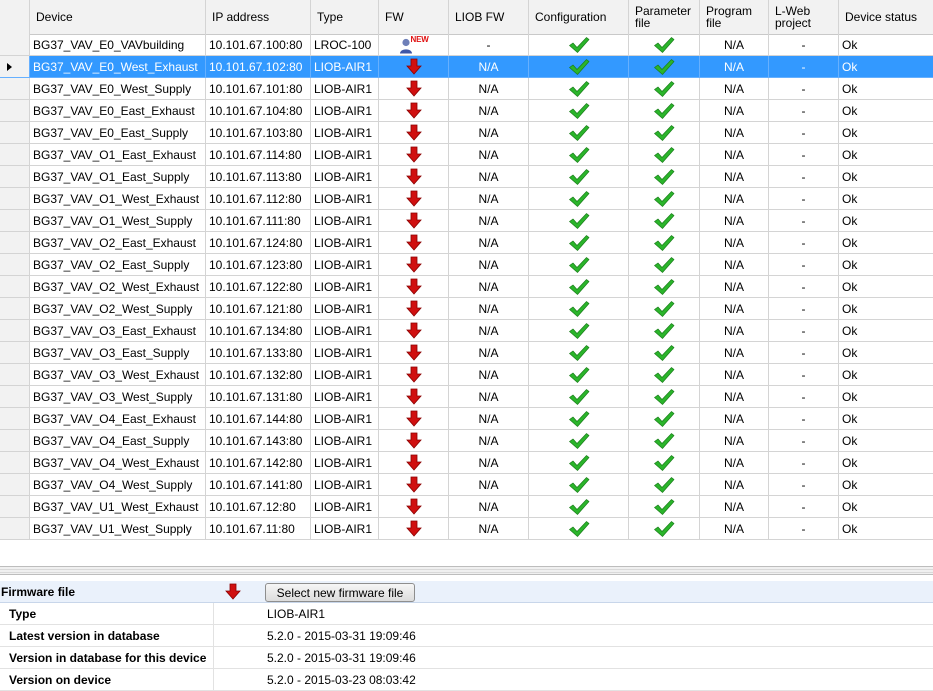 This screenshot has width=933, height=691. Describe the element at coordinates (118, 331) in the screenshot. I see `device-name-cell: BG37_VAV_O3_East_Exhaust` at that location.